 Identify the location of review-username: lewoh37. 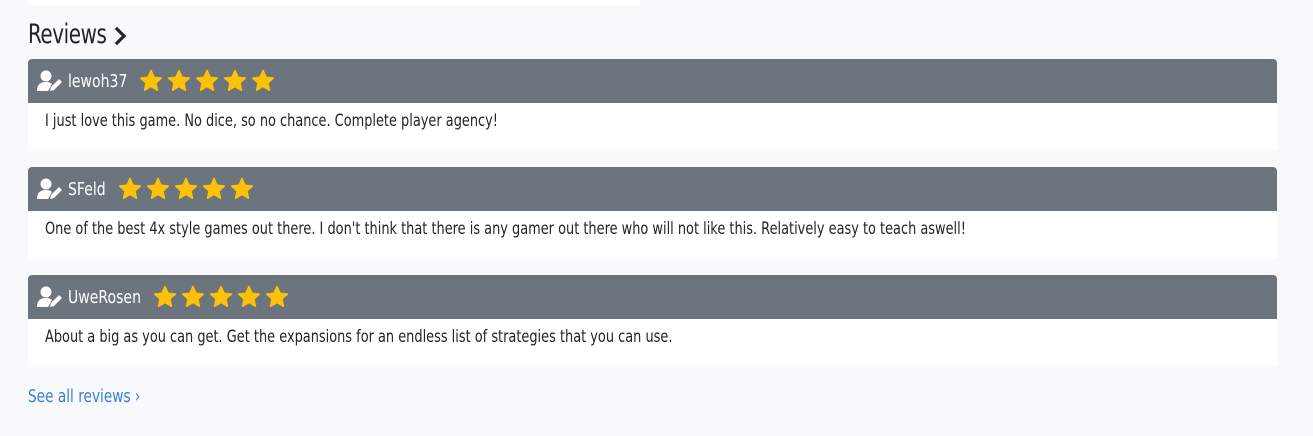
(98, 81).